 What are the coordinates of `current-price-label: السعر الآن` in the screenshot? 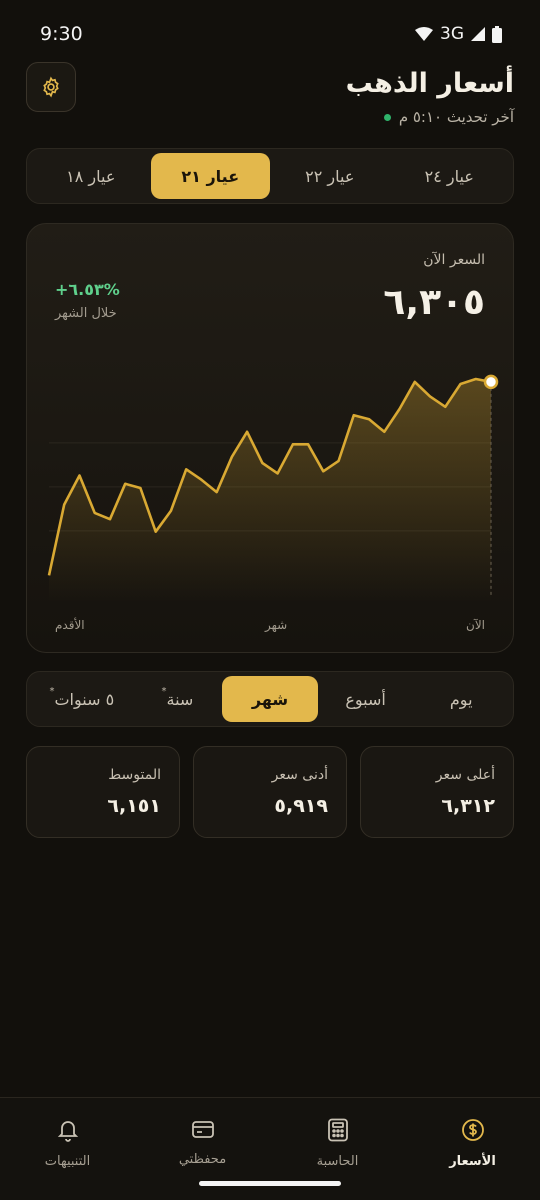 It's located at (454, 260).